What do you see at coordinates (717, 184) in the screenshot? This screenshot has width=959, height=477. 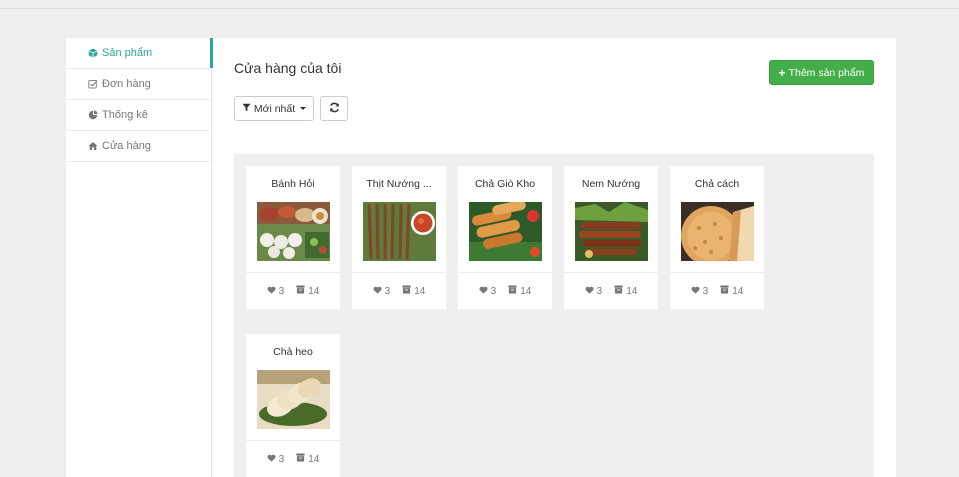 I see `product-name: Chả cách` at bounding box center [717, 184].